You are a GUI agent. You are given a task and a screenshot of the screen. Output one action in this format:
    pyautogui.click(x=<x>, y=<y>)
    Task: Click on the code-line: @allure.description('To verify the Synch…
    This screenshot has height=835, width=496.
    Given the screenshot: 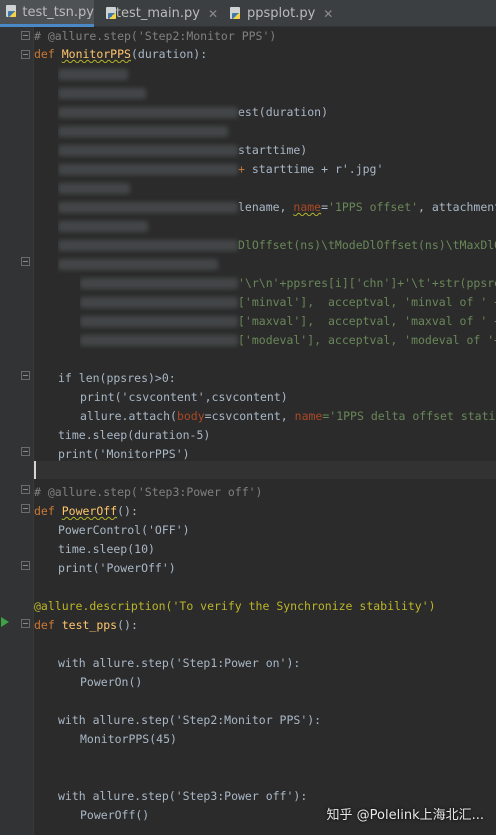 What is the action you would take?
    pyautogui.click(x=235, y=606)
    